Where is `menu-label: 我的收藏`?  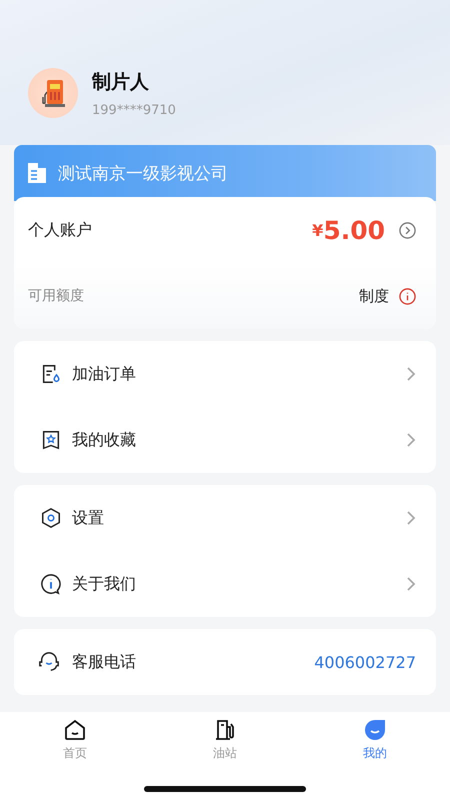 menu-label: 我的收藏 is located at coordinates (104, 440).